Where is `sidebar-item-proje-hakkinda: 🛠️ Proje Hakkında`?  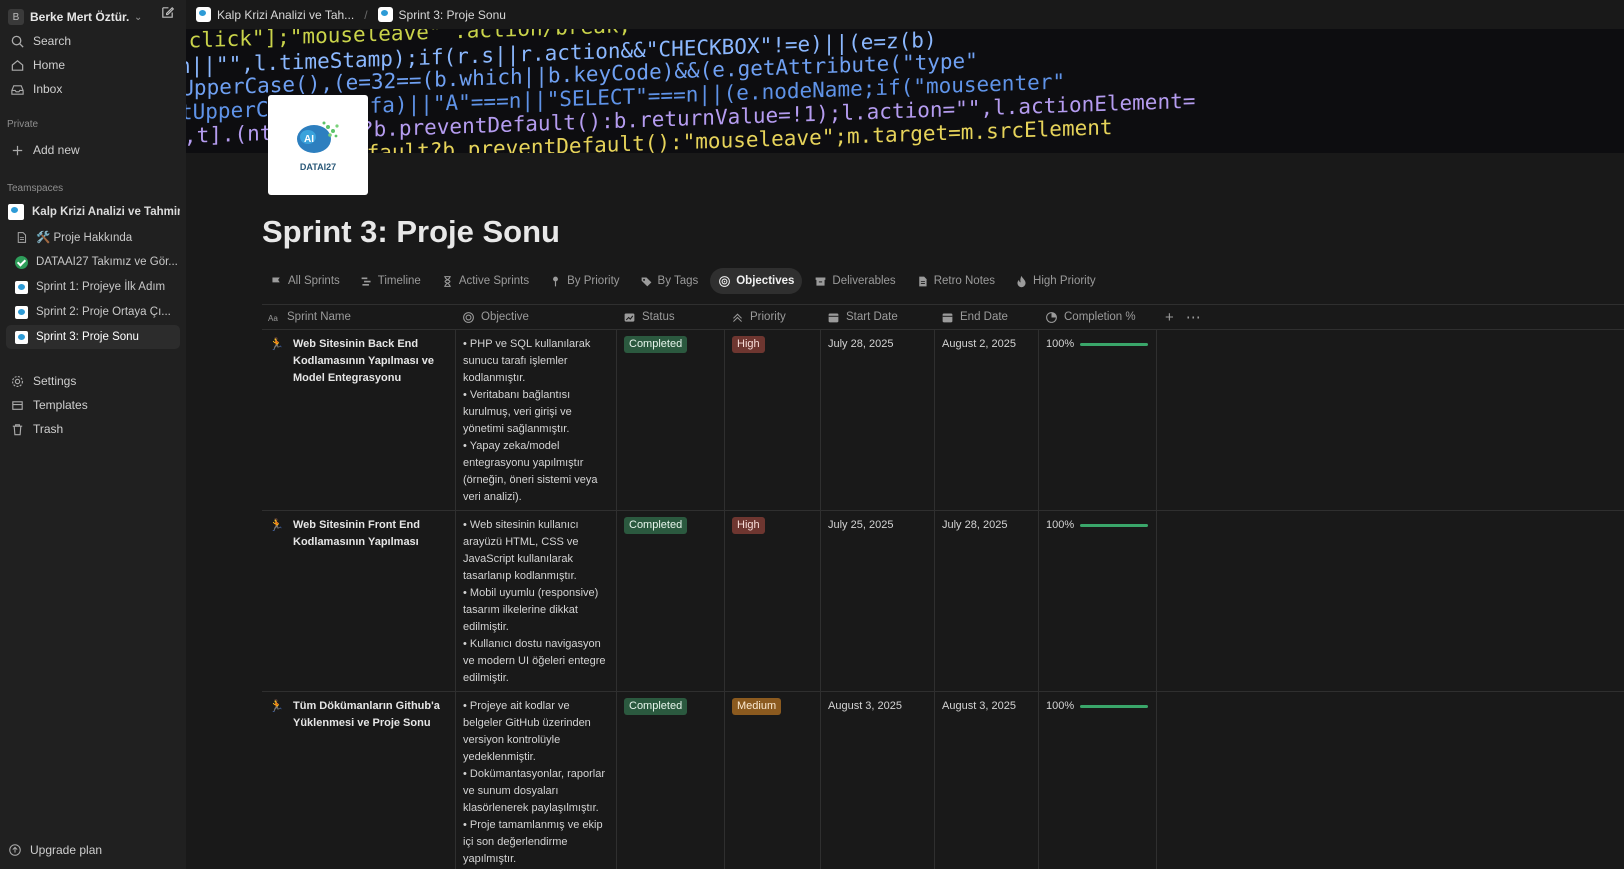
sidebar-item-proje-hakkinda: 🛠️ Proje Hakkında is located at coordinates (93, 237).